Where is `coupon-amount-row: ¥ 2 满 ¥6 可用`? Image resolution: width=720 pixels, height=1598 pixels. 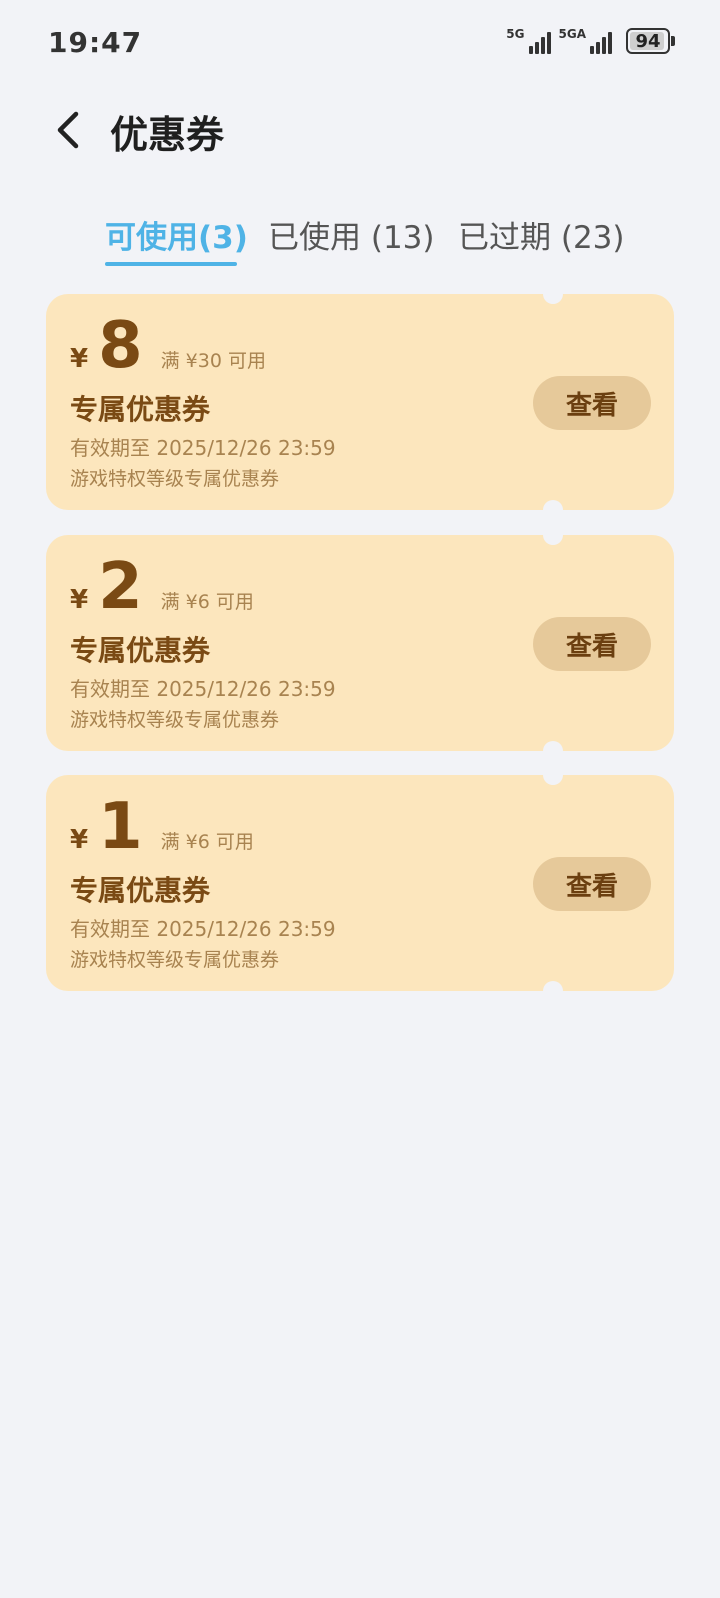
coupon-amount-row: ¥ 2 满 ¥6 可用 is located at coordinates (162, 587).